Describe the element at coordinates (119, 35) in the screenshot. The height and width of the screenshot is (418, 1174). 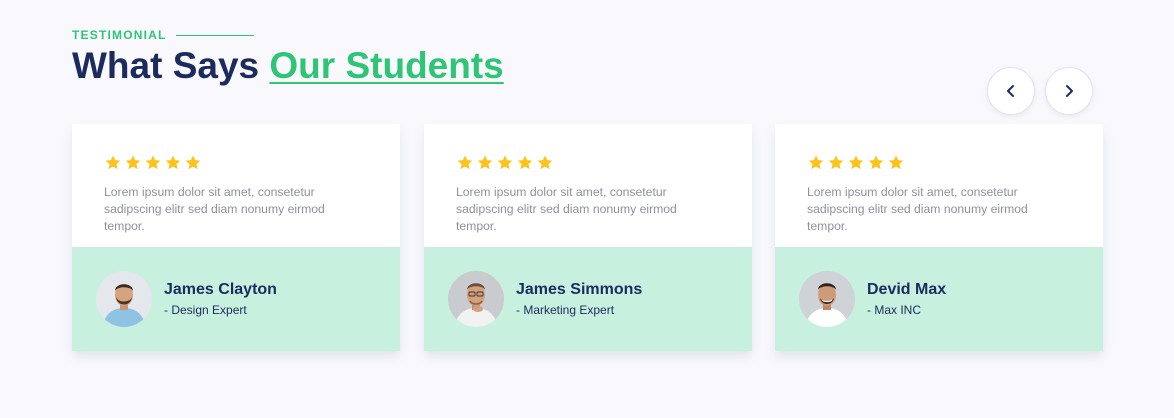
I see `eyebrow-label: TESTIMONIAL` at that location.